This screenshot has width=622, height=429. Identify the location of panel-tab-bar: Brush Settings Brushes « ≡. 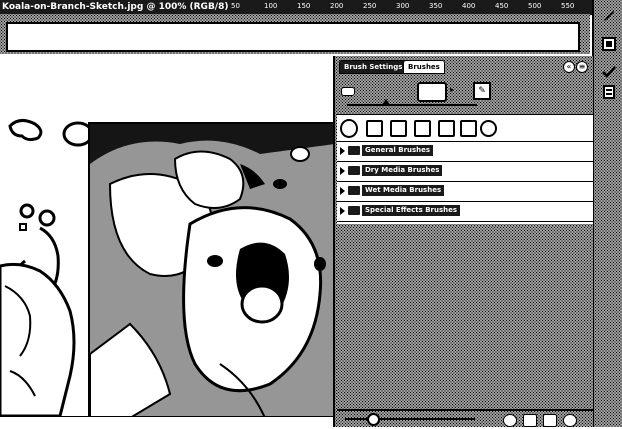
(464, 65).